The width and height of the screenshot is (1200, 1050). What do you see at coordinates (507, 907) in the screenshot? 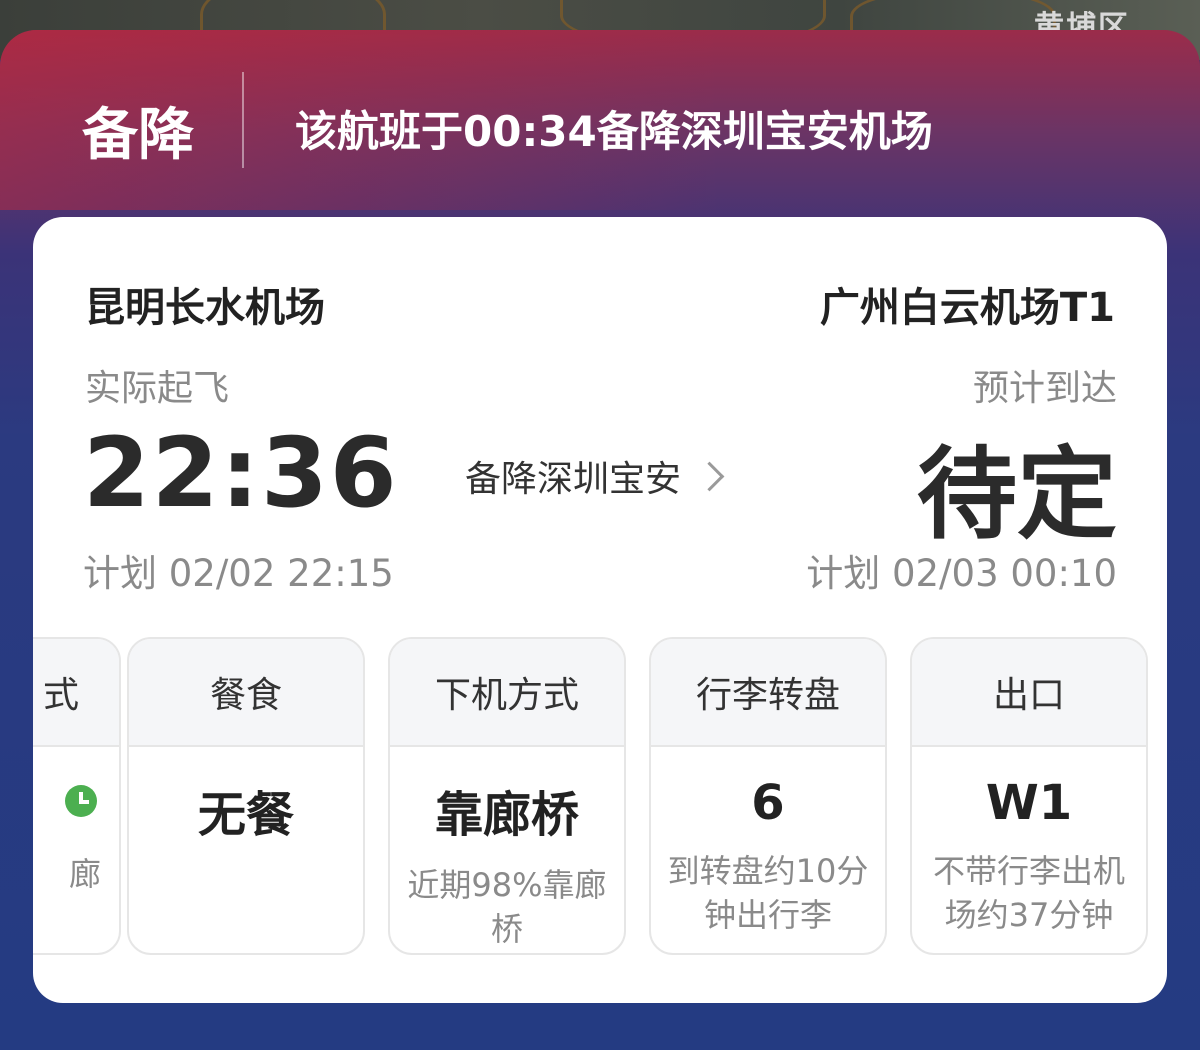
I see `tile-note: 近期98%靠廊桥` at bounding box center [507, 907].